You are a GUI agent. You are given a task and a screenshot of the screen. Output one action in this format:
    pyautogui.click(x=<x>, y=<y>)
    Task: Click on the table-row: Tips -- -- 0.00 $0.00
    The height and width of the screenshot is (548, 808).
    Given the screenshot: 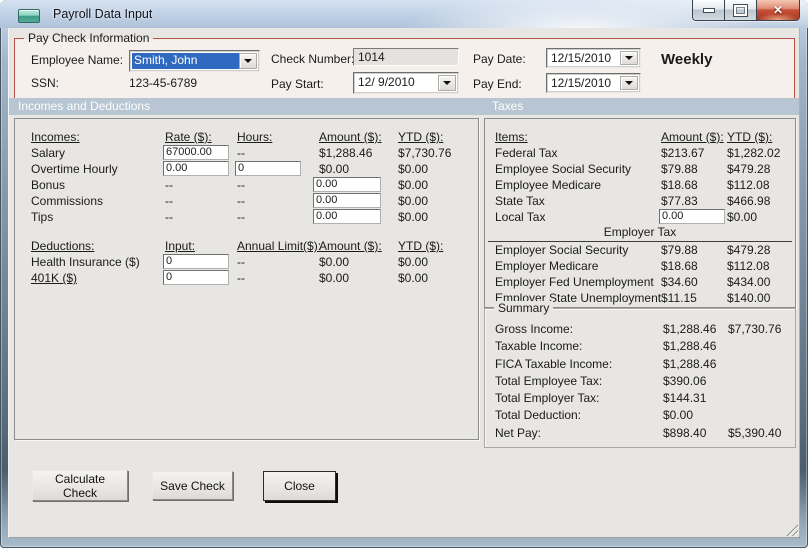 What is the action you would take?
    pyautogui.click(x=246, y=217)
    